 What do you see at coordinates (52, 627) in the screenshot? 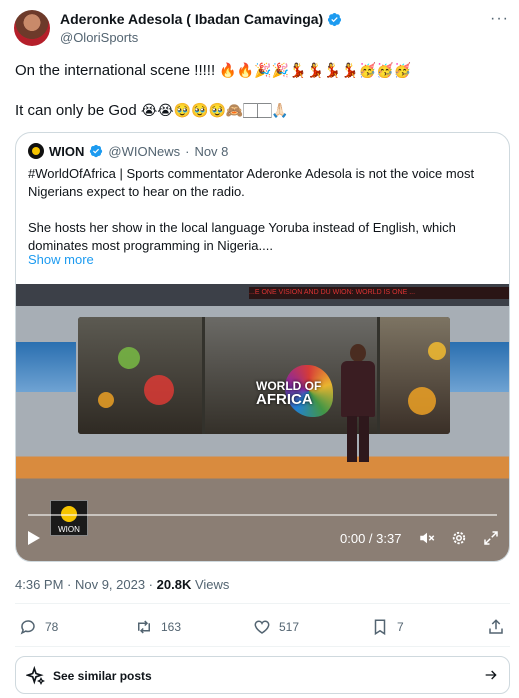
I see `reply-count: 78` at bounding box center [52, 627].